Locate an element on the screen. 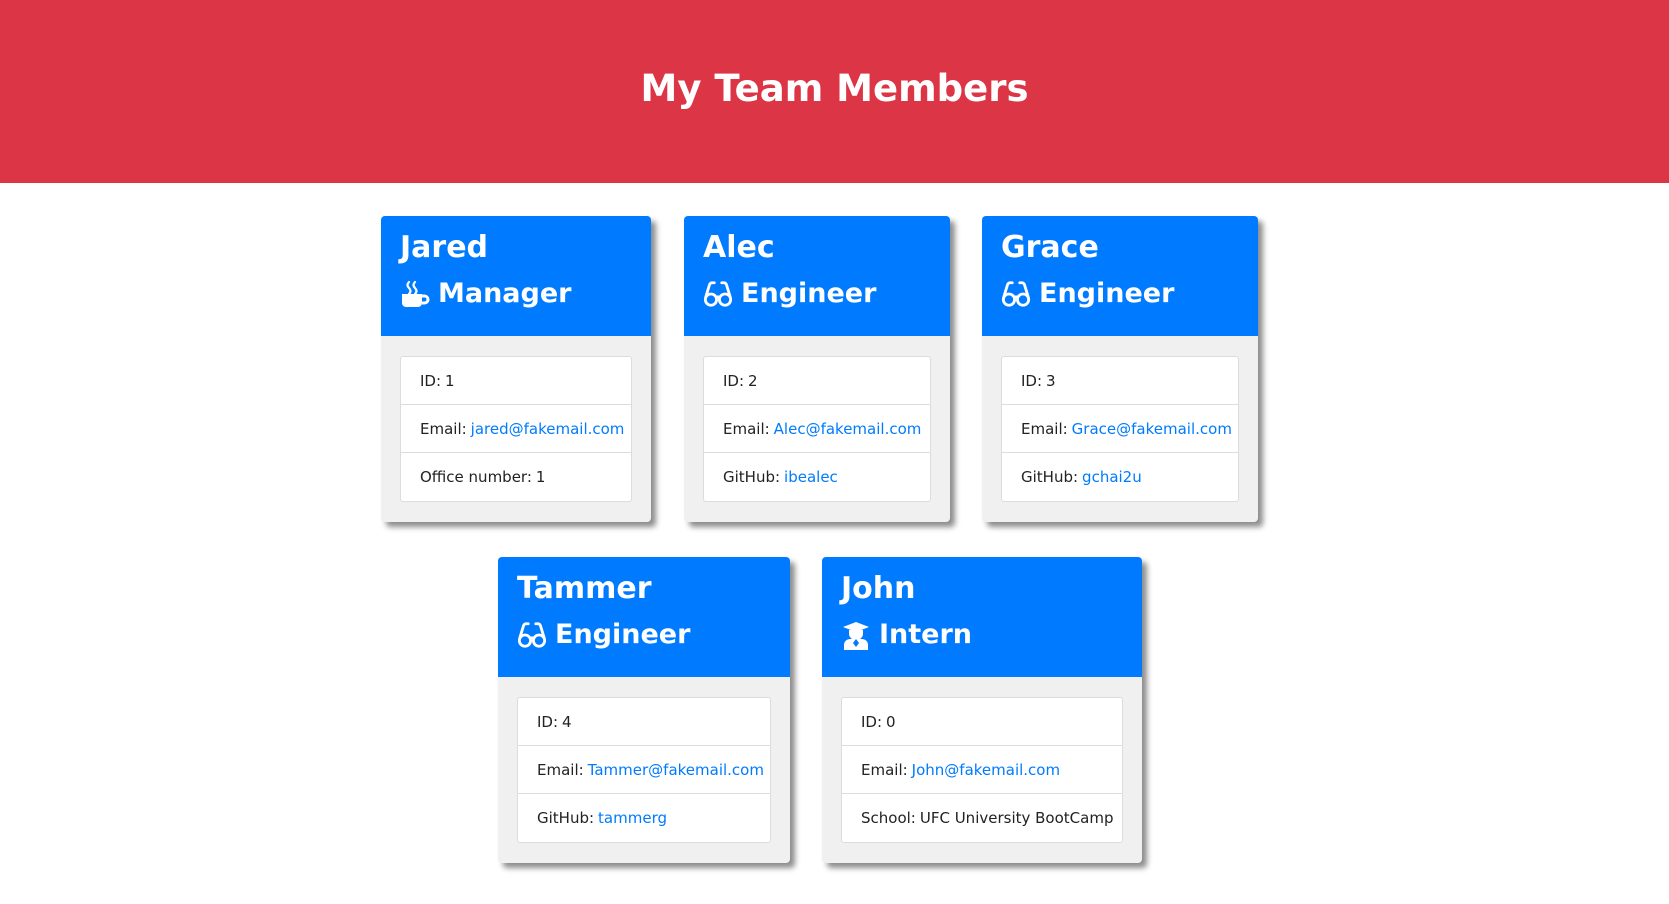  member-role: Intern is located at coordinates (991, 635).